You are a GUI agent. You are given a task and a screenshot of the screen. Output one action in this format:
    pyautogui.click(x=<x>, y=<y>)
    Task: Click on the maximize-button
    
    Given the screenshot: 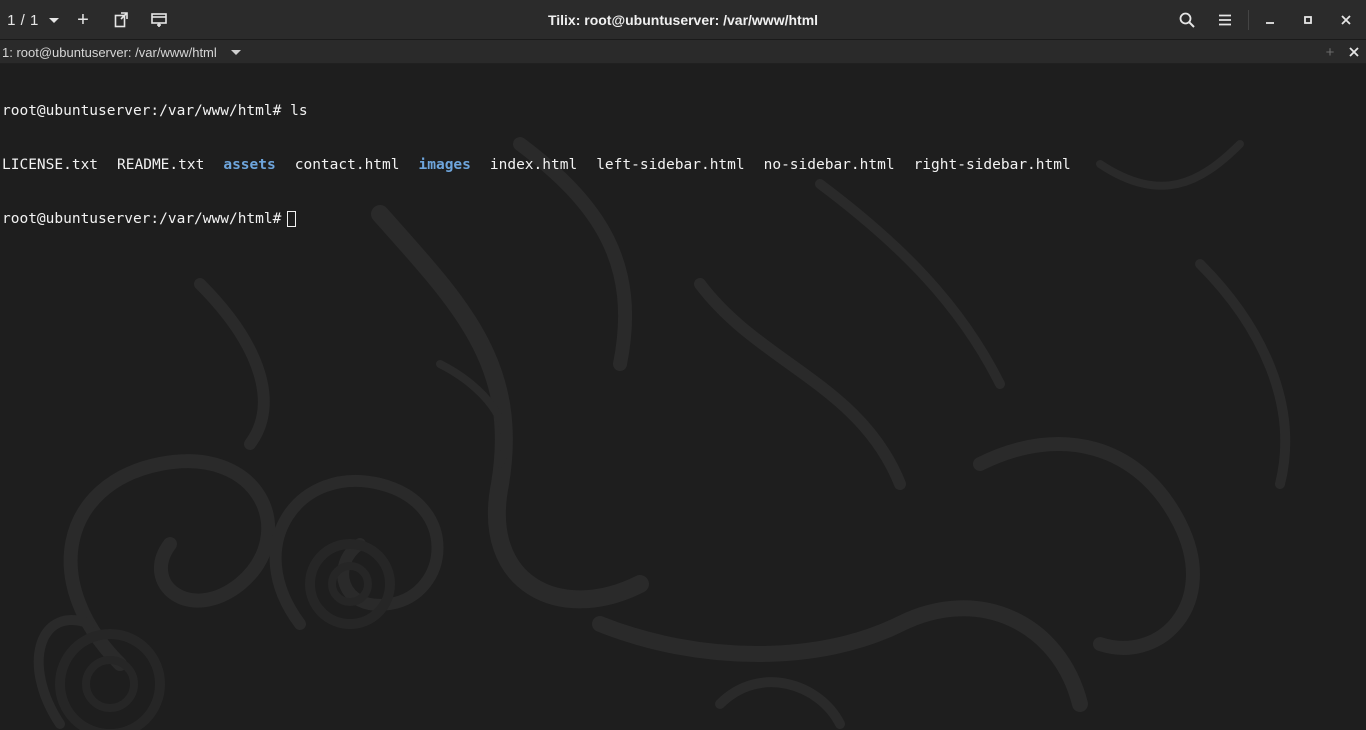 What is the action you would take?
    pyautogui.click(x=1308, y=20)
    